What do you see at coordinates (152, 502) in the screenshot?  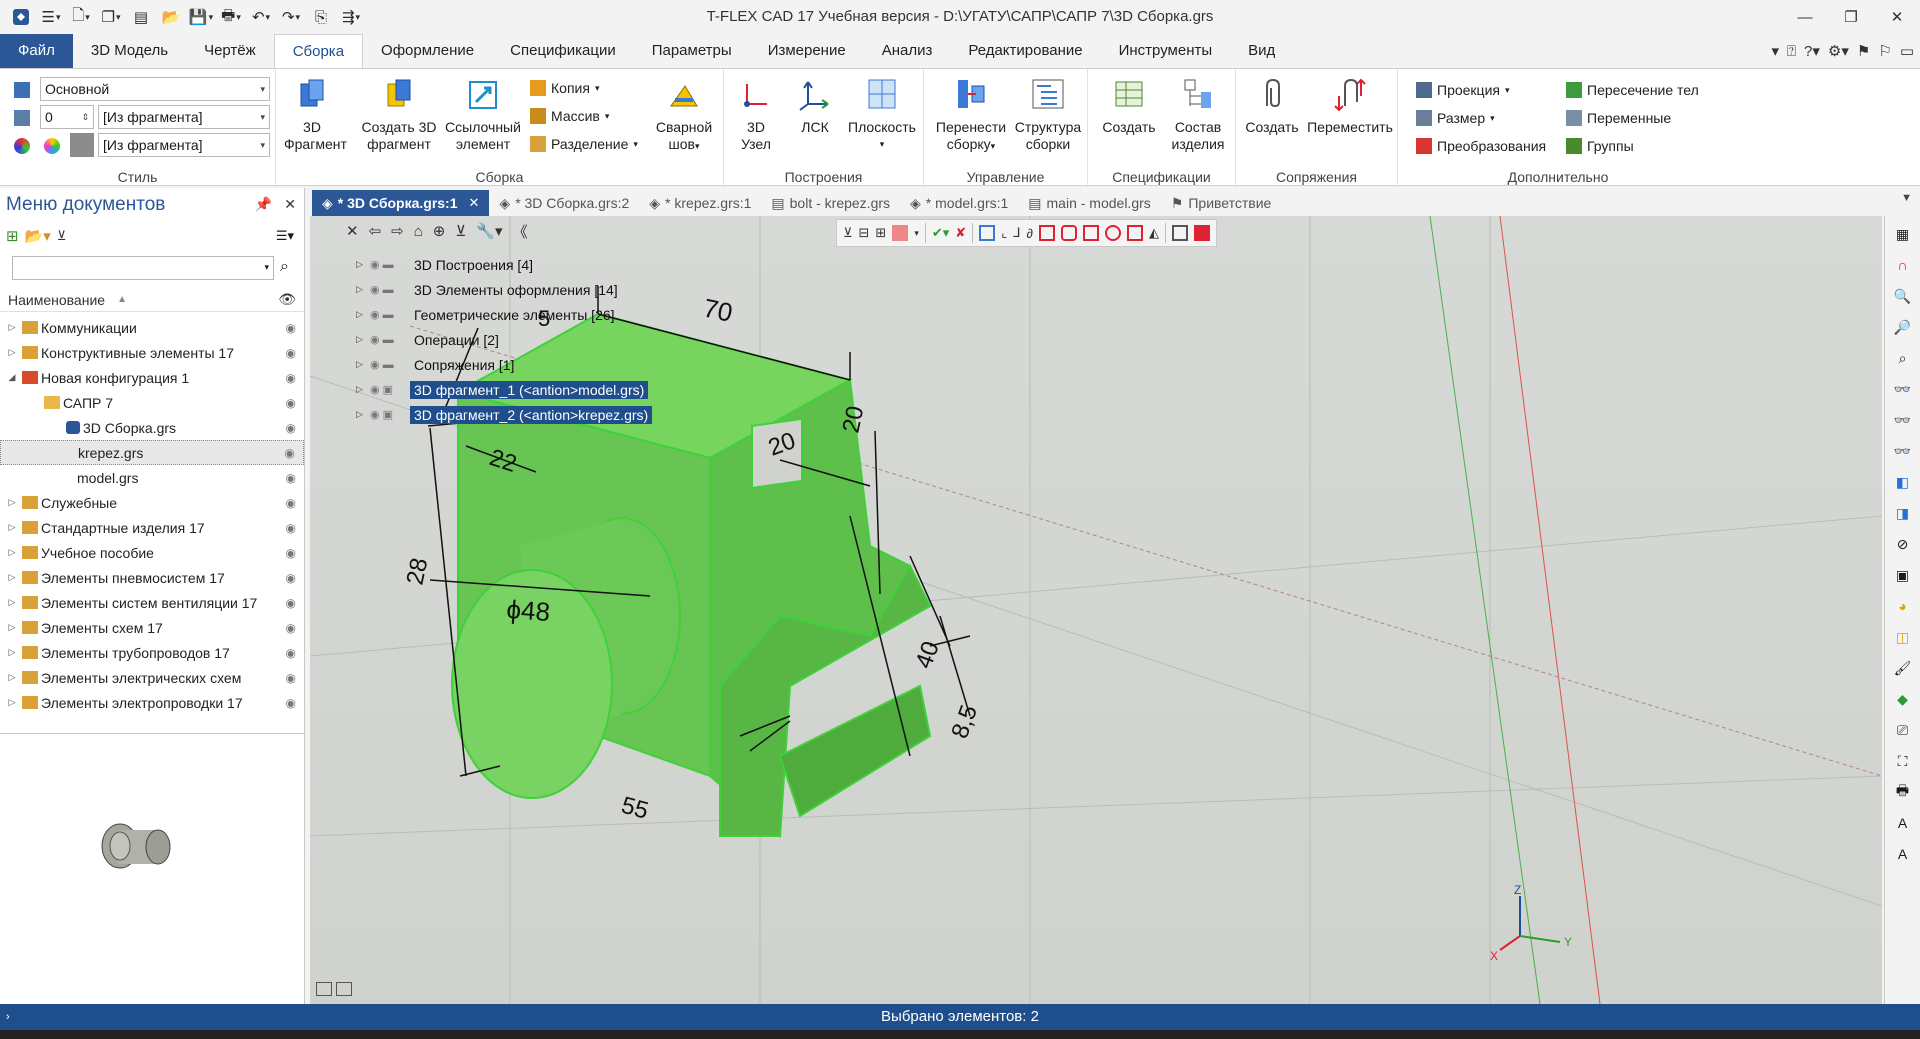 I see `tree-item: ▷ Служебные ◉` at bounding box center [152, 502].